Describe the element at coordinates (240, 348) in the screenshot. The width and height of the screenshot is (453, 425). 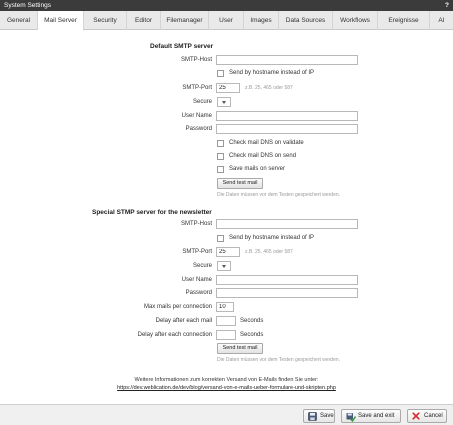
I see `nl-send-test-mail-button: Send test mail` at that location.